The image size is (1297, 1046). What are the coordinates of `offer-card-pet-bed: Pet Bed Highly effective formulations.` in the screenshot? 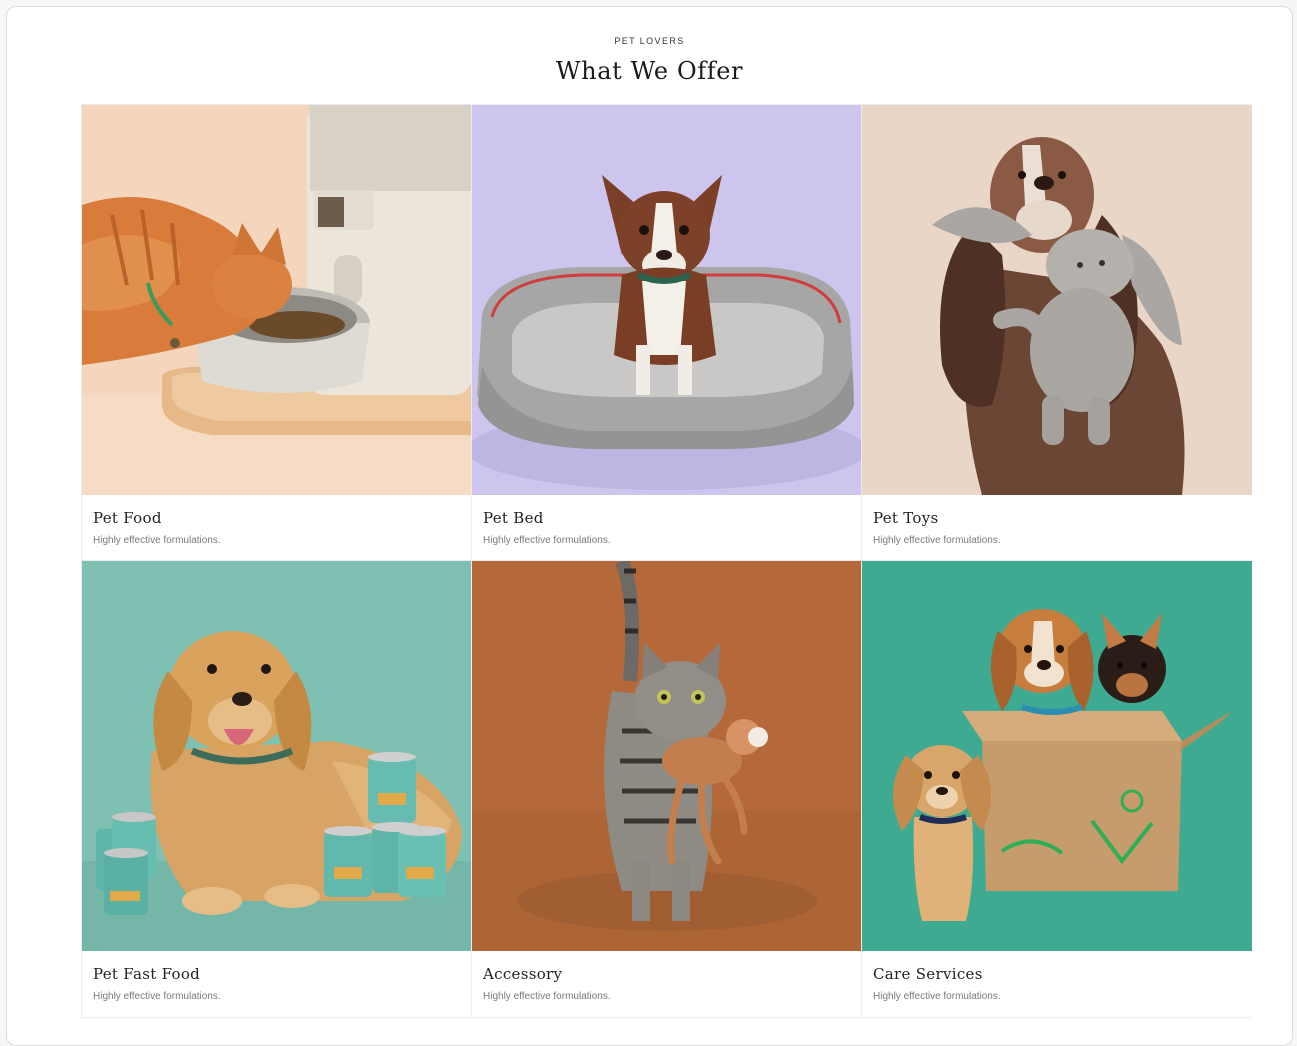 It's located at (667, 333).